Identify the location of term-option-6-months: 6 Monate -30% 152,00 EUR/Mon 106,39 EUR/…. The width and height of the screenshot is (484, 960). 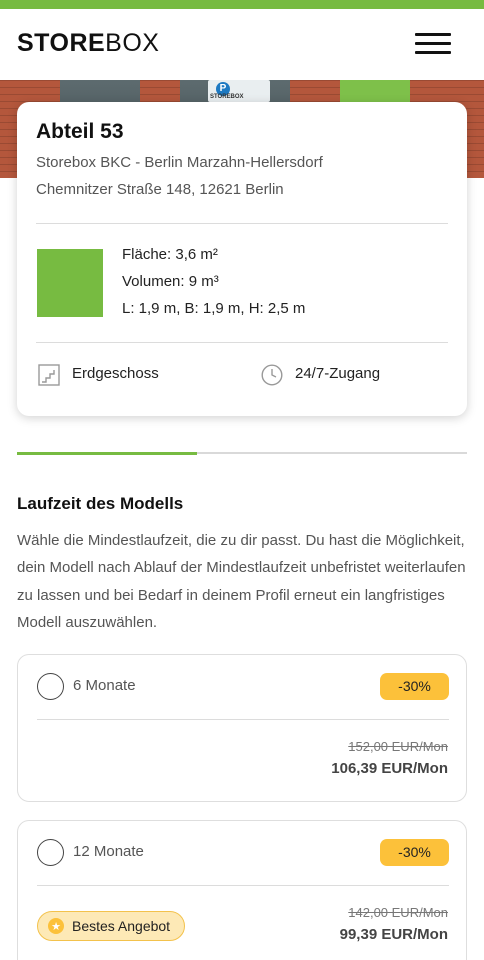
(242, 728).